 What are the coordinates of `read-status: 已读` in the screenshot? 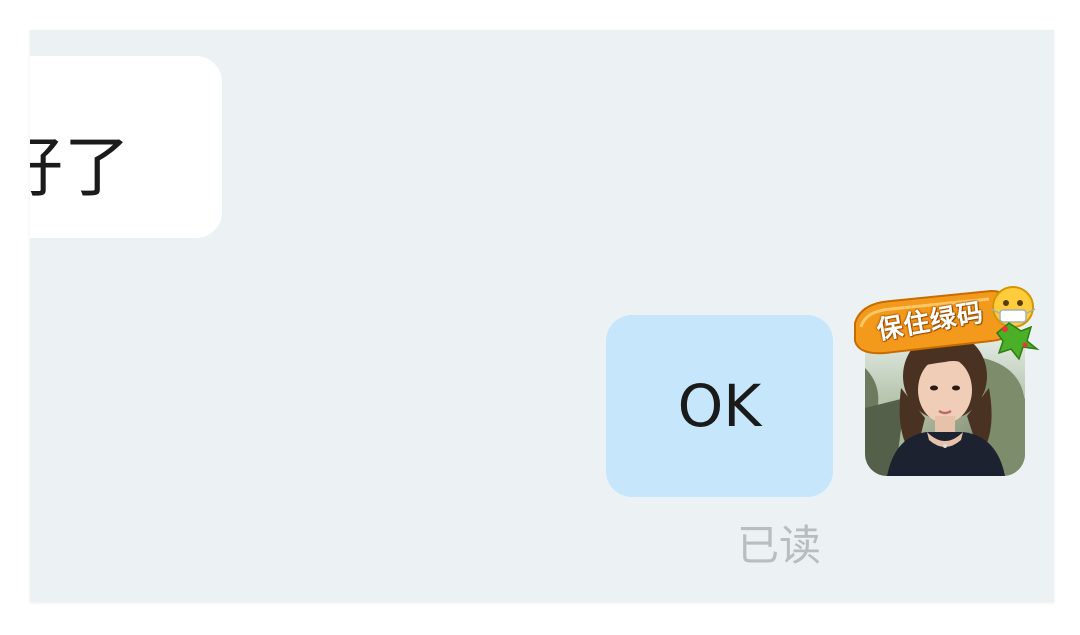 It's located at (779, 545).